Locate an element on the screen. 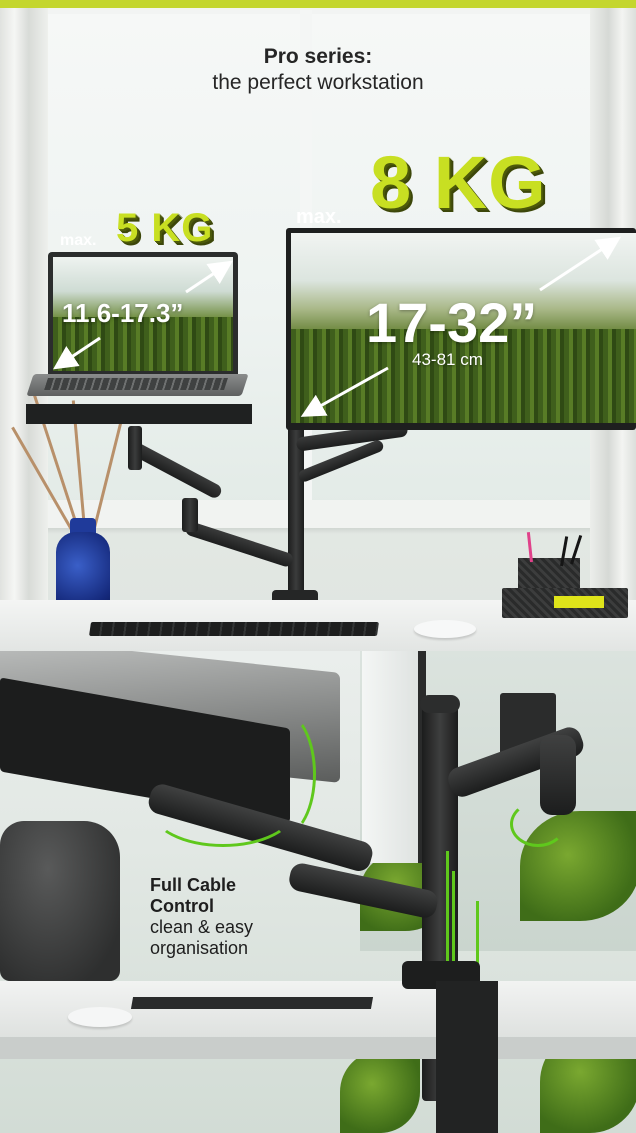  monitor-side-view is located at coordinates (394, 757).